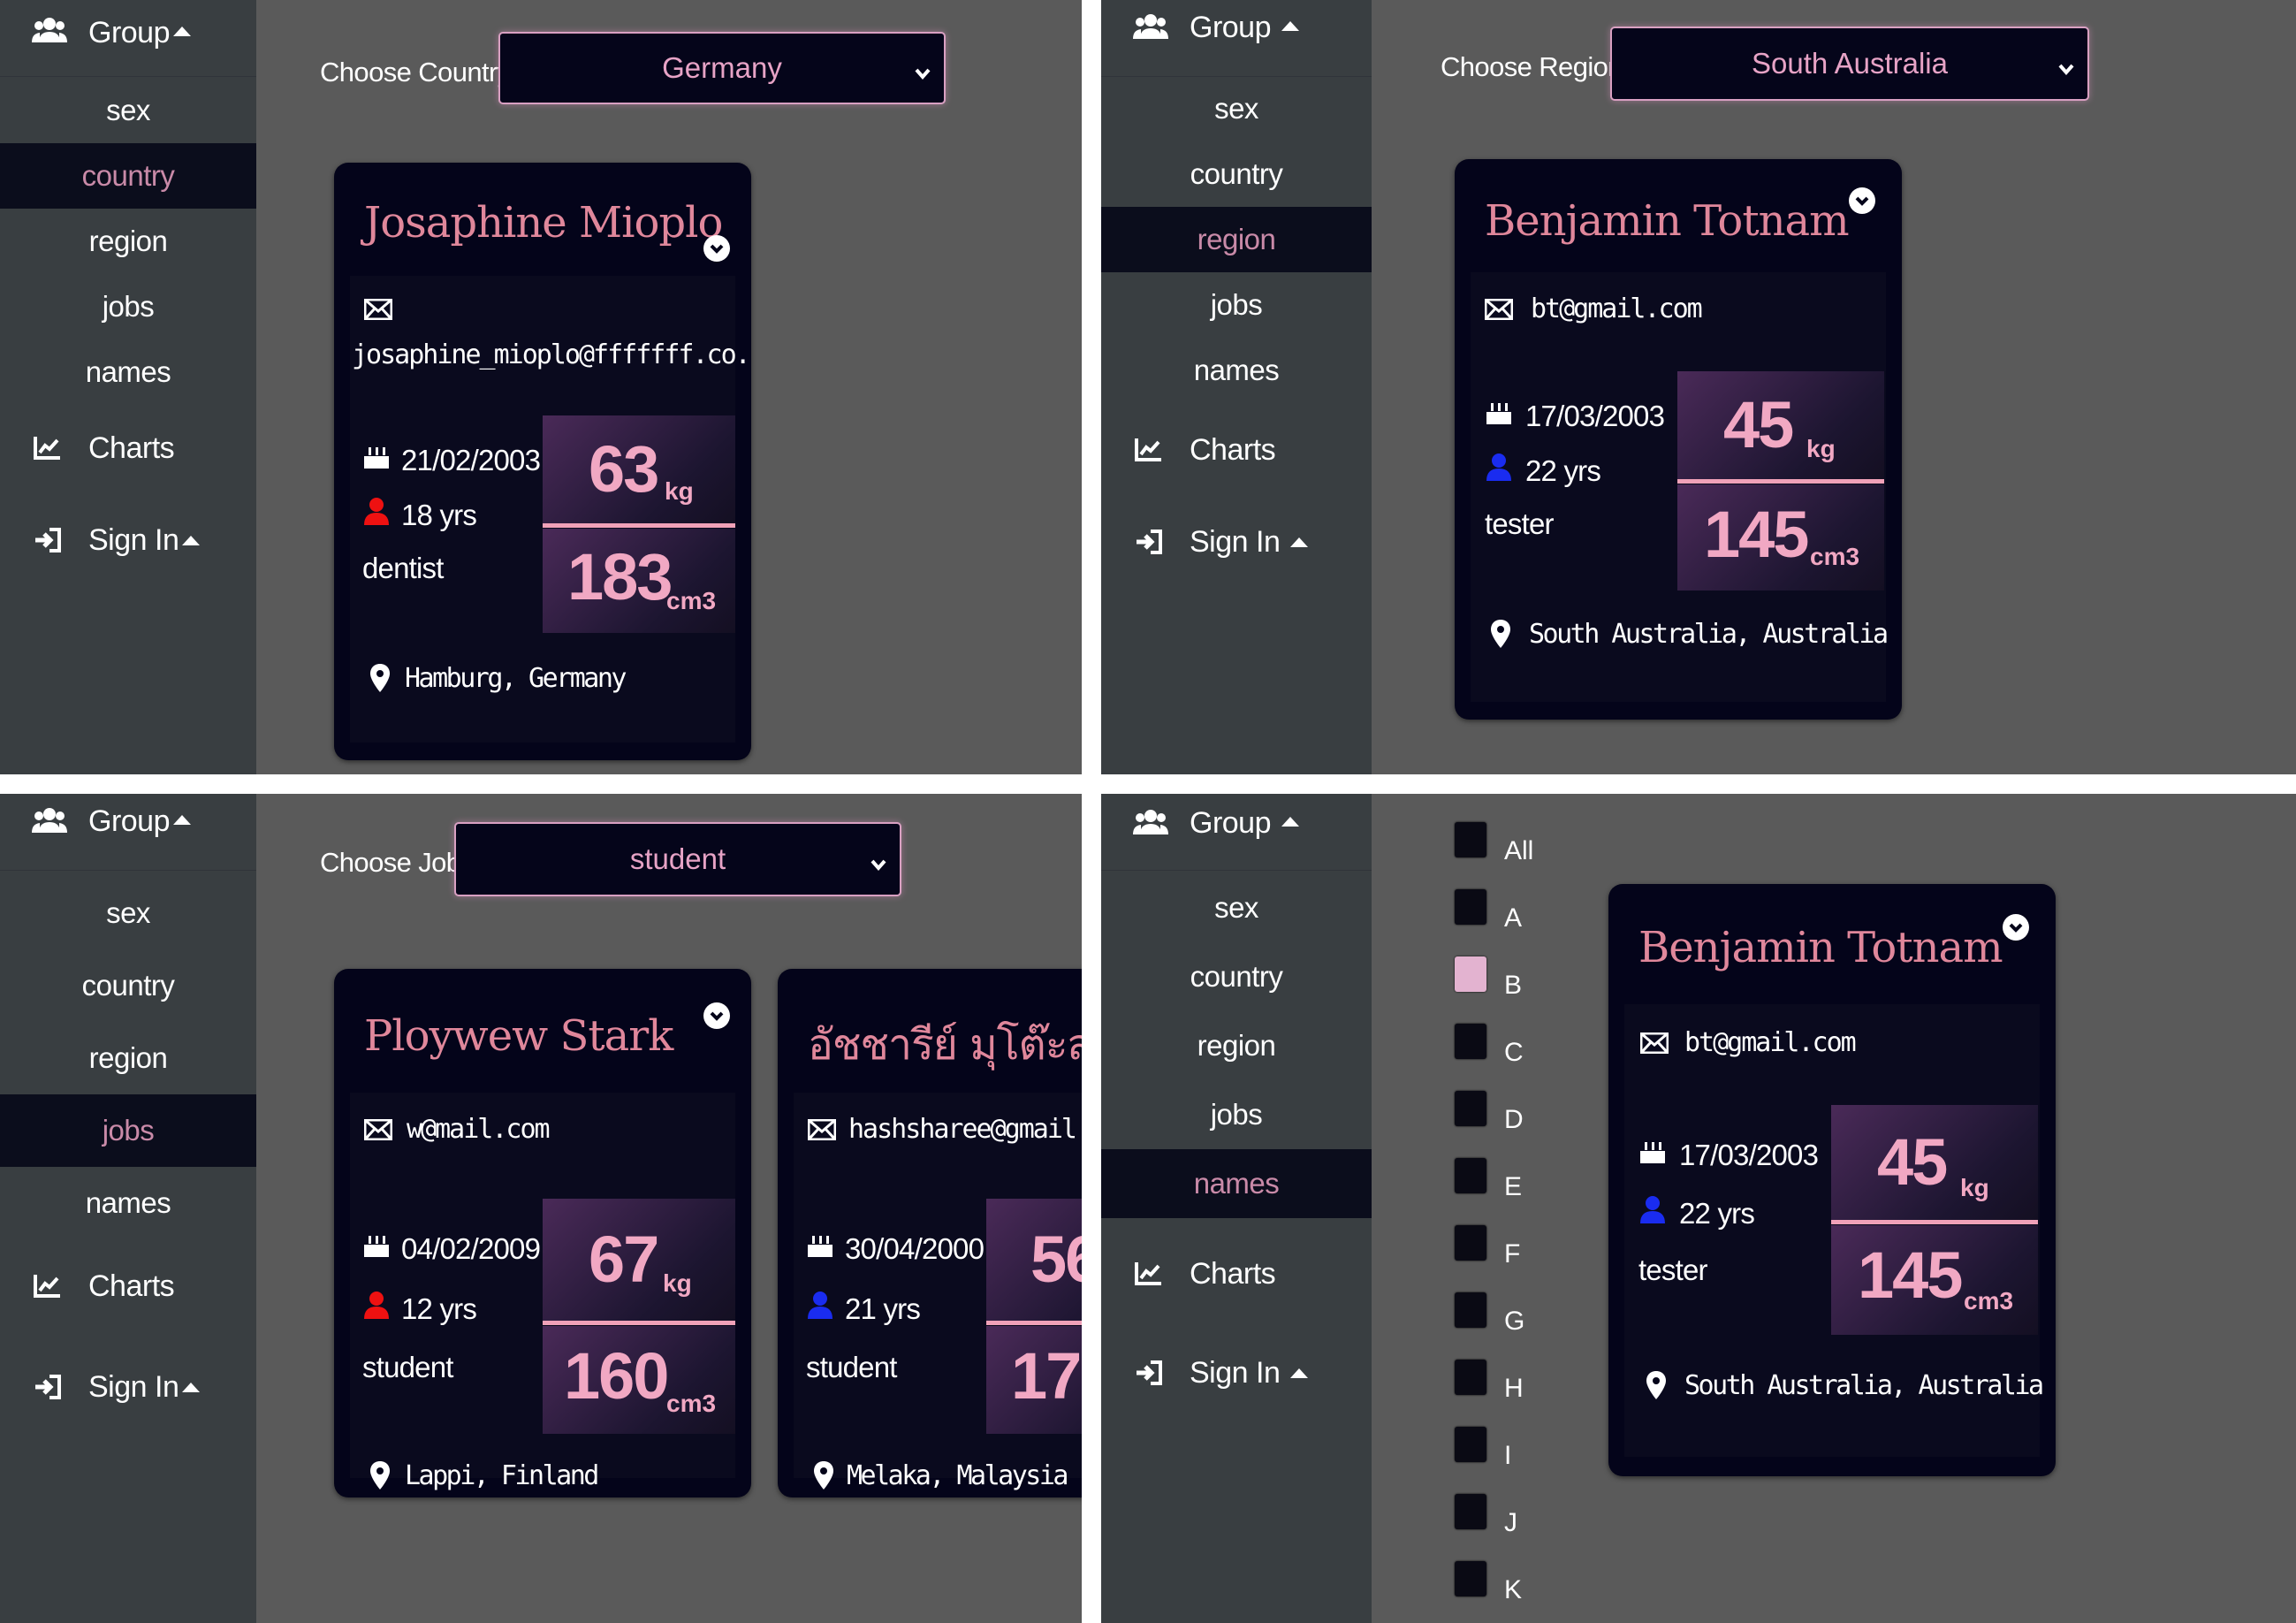  Describe the element at coordinates (722, 68) in the screenshot. I see `country-select: Germany` at that location.